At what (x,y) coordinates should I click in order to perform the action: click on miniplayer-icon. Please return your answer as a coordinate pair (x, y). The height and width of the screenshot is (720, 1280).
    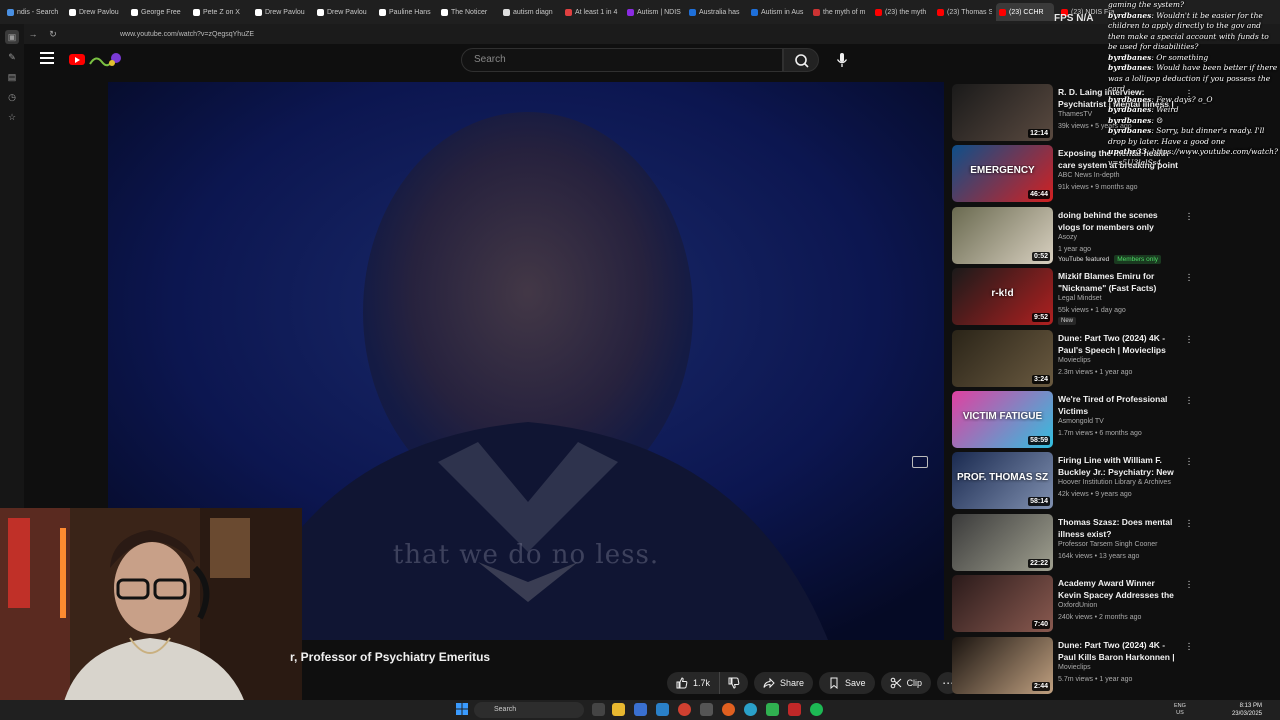
    Looking at the image, I should click on (920, 462).